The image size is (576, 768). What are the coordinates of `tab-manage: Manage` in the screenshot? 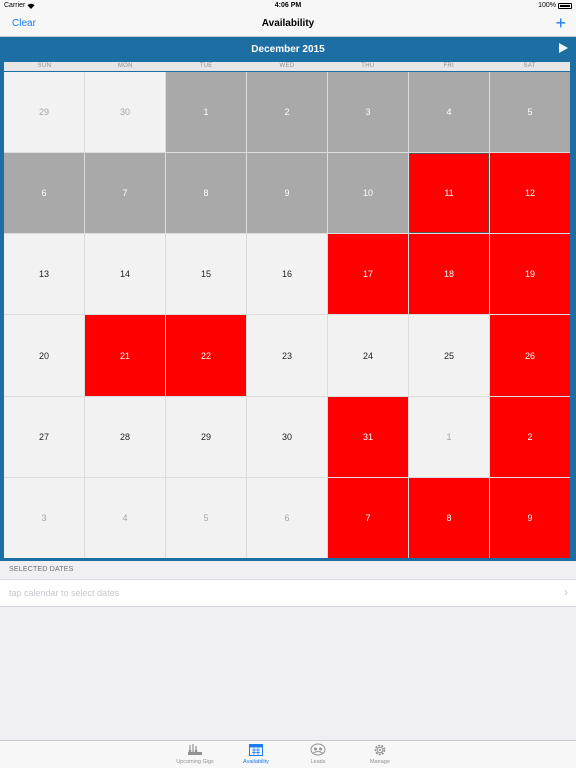 It's located at (380, 755).